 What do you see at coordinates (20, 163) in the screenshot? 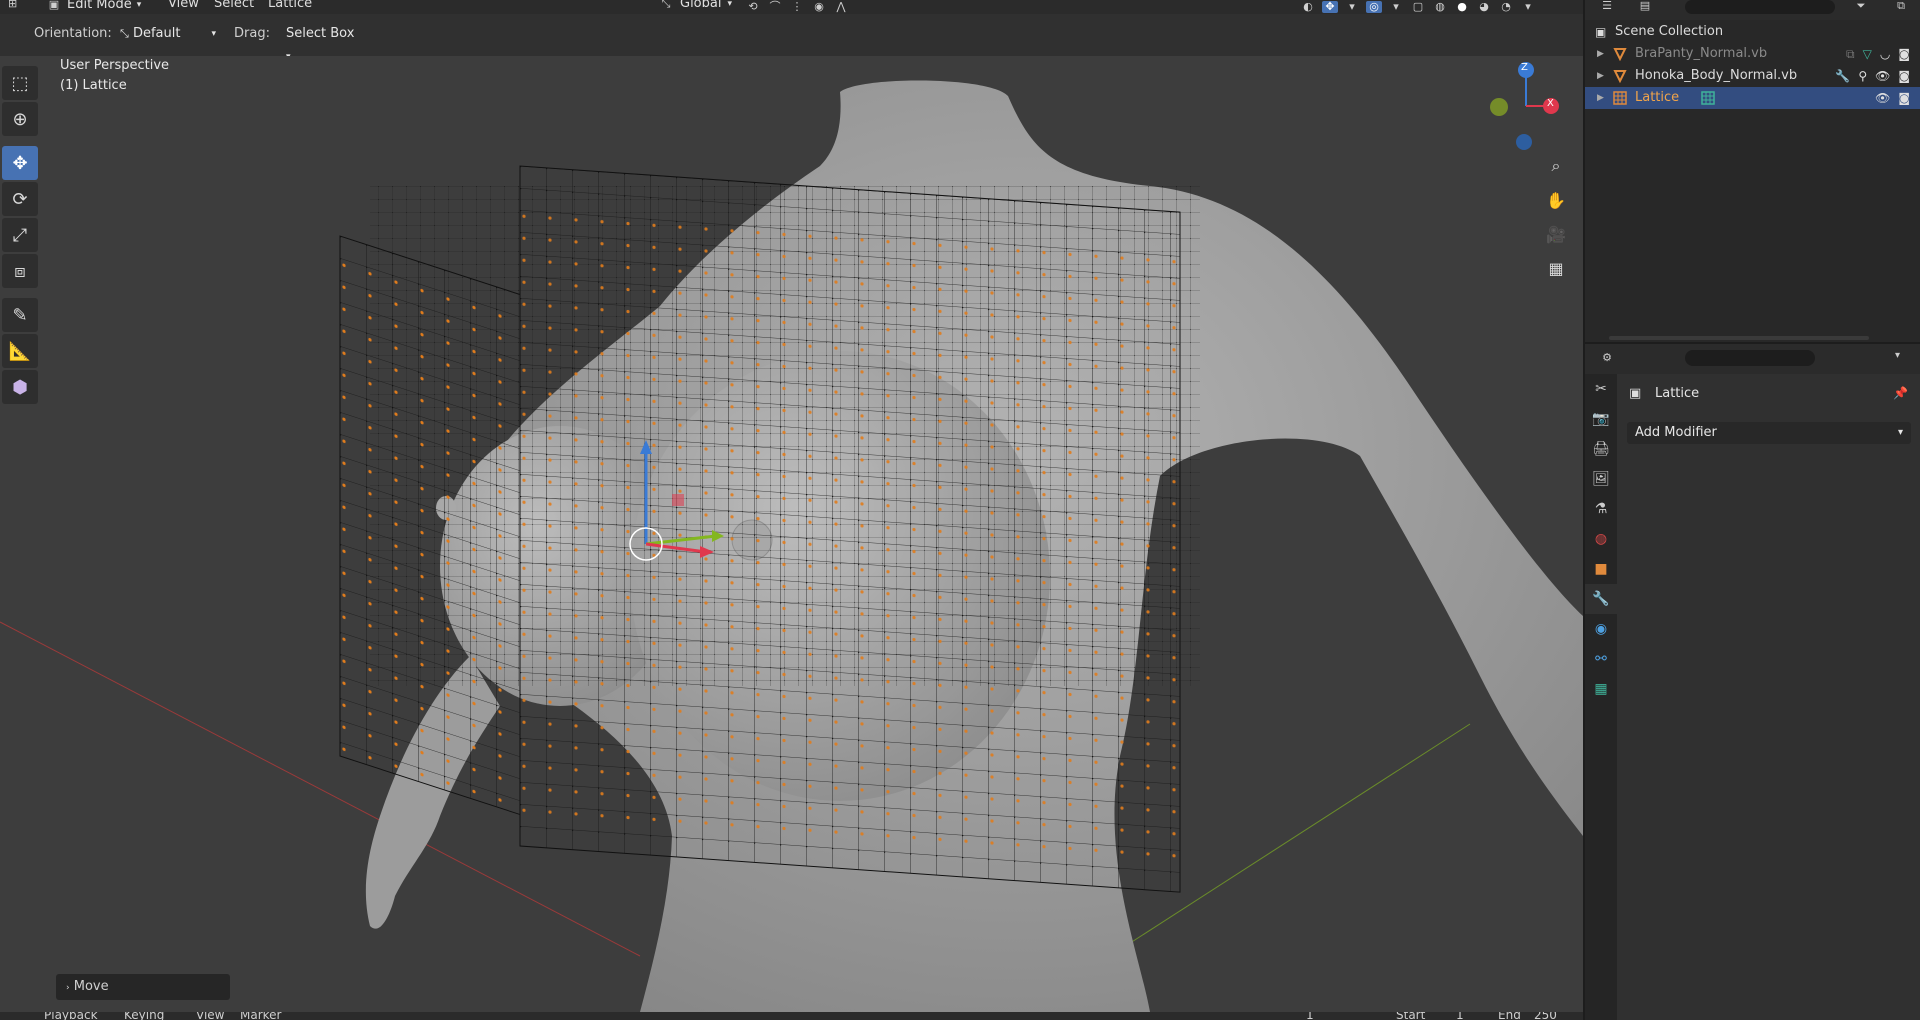
I see `move-tool-icon: ✥` at bounding box center [20, 163].